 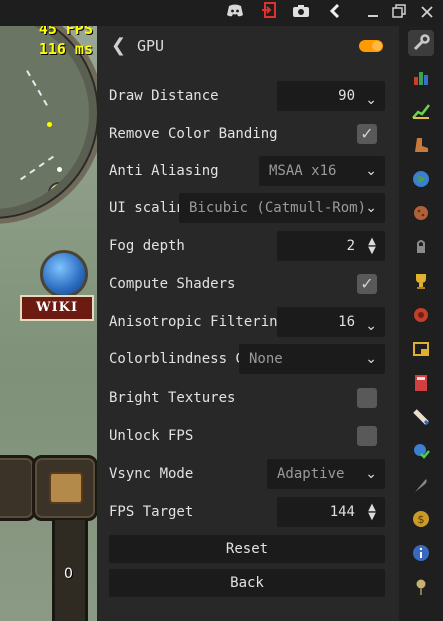 I want to click on ui-scaling-select: Bicubic (Catmull-Rom) ⌄, so click(x=282, y=208).